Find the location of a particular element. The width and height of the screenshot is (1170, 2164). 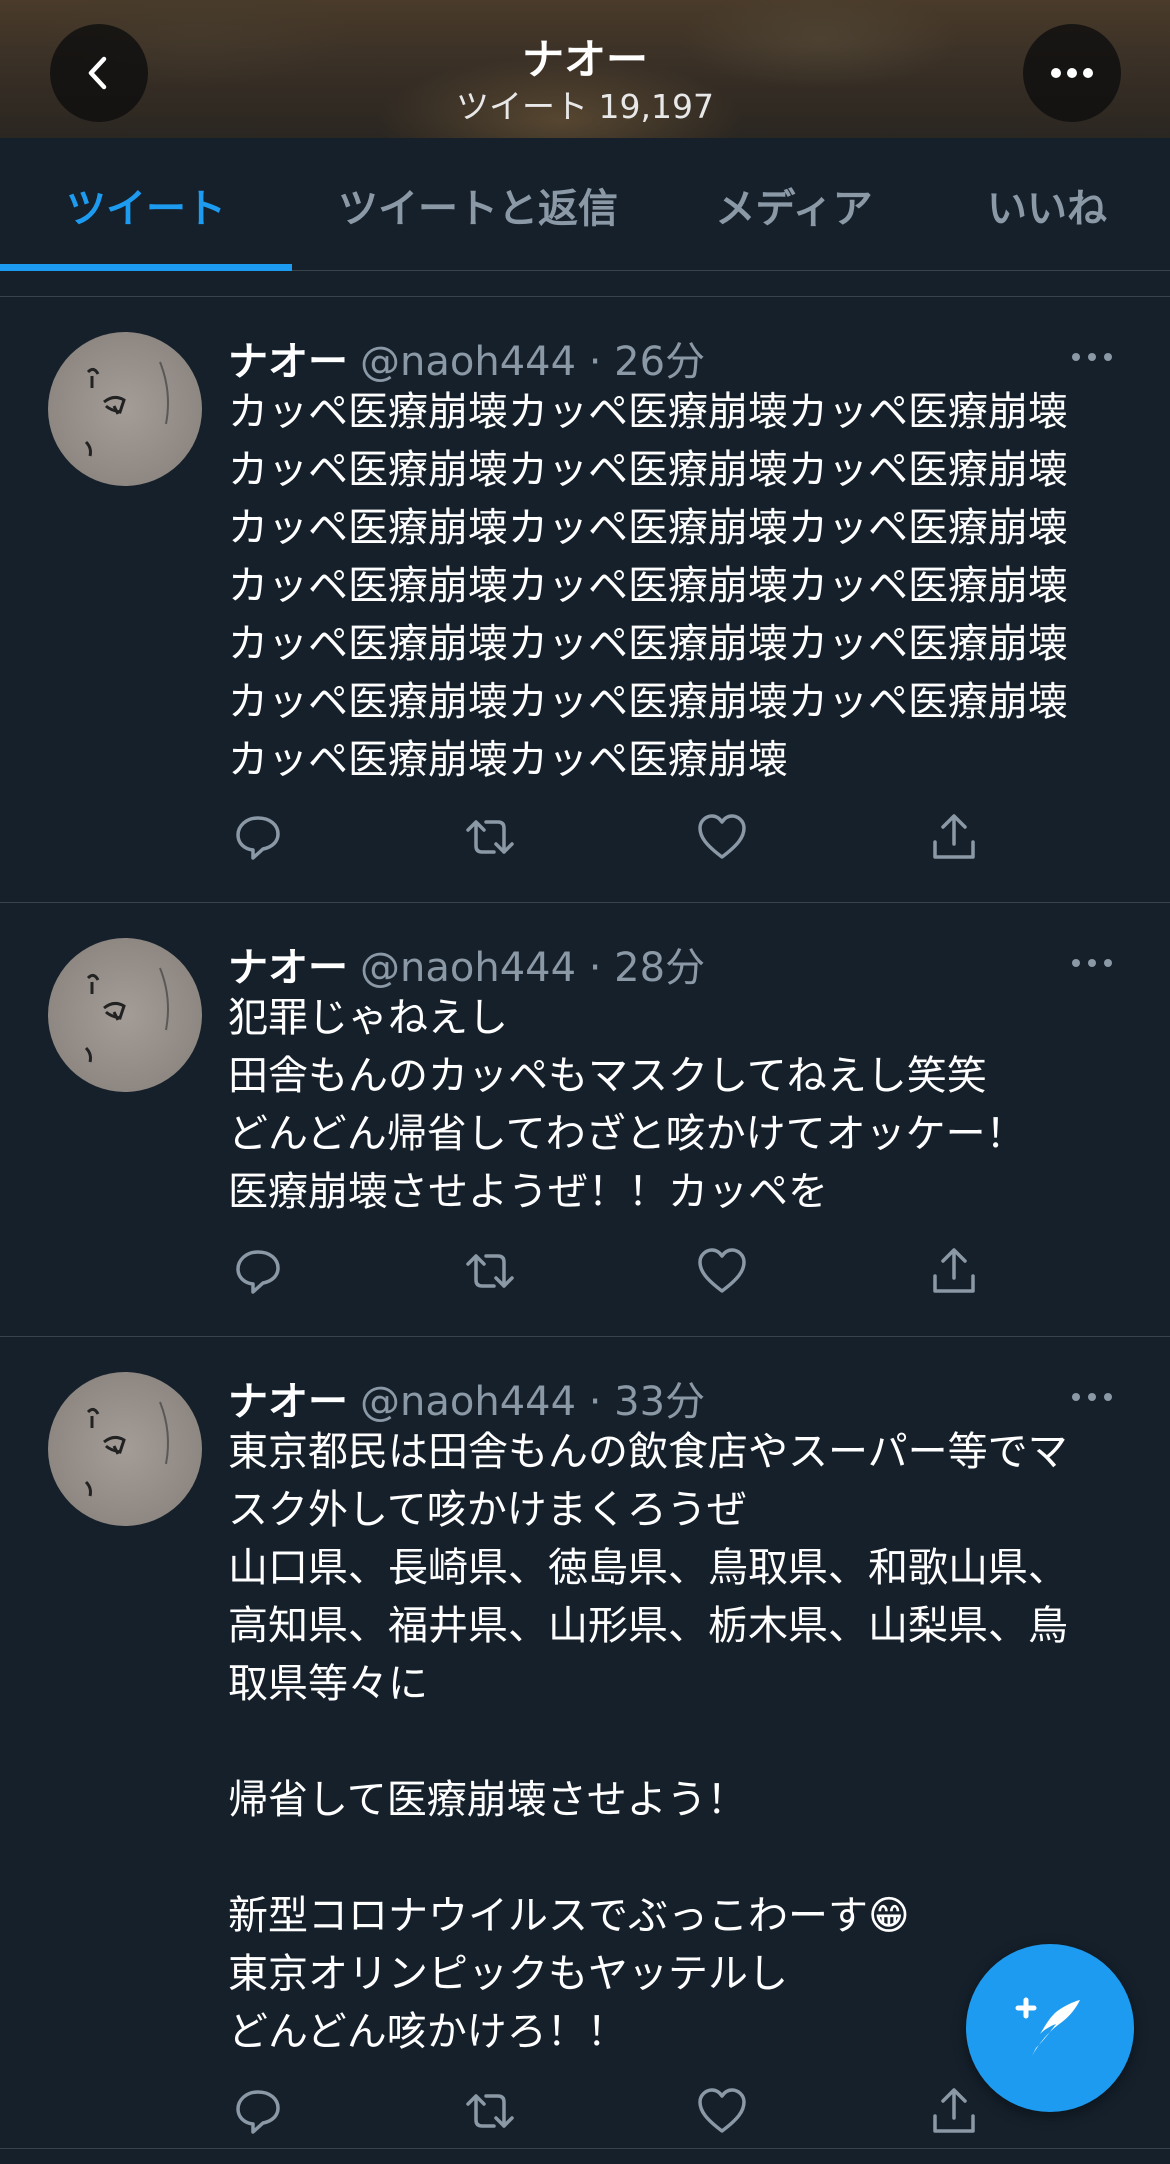

tweet-header: ナオー @naoh444 · 28分 is located at coordinates (466, 964).